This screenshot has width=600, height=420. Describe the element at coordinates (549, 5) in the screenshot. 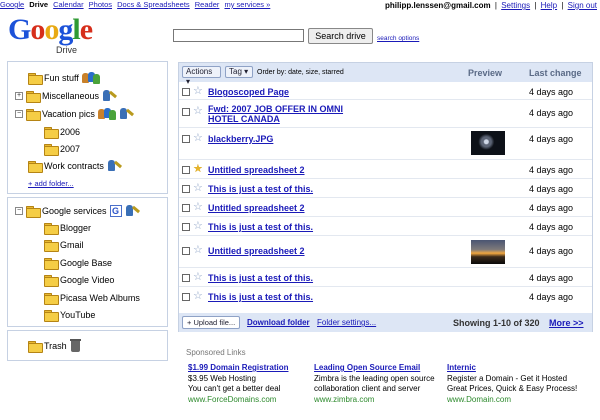

I see `help-link: Help` at that location.